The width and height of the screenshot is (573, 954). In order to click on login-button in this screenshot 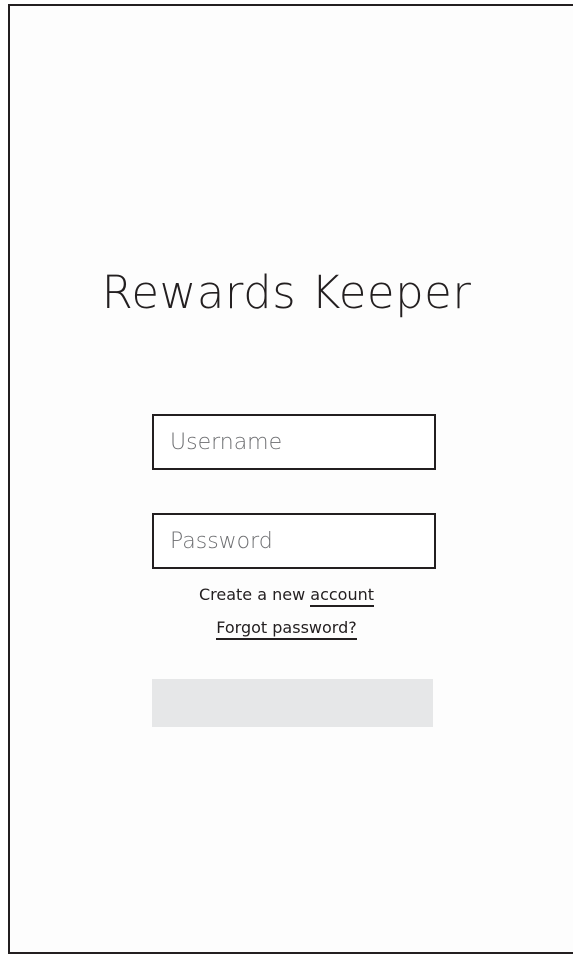, I will do `click(292, 703)`.